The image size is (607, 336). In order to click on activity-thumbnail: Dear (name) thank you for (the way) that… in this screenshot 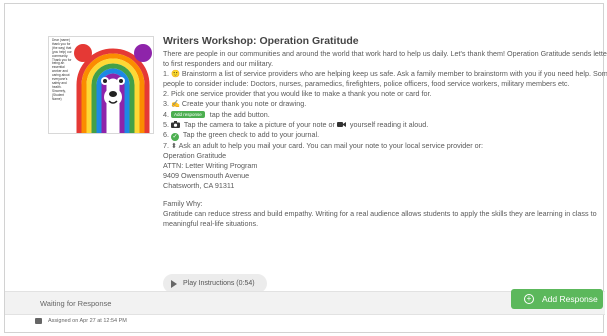, I will do `click(101, 85)`.